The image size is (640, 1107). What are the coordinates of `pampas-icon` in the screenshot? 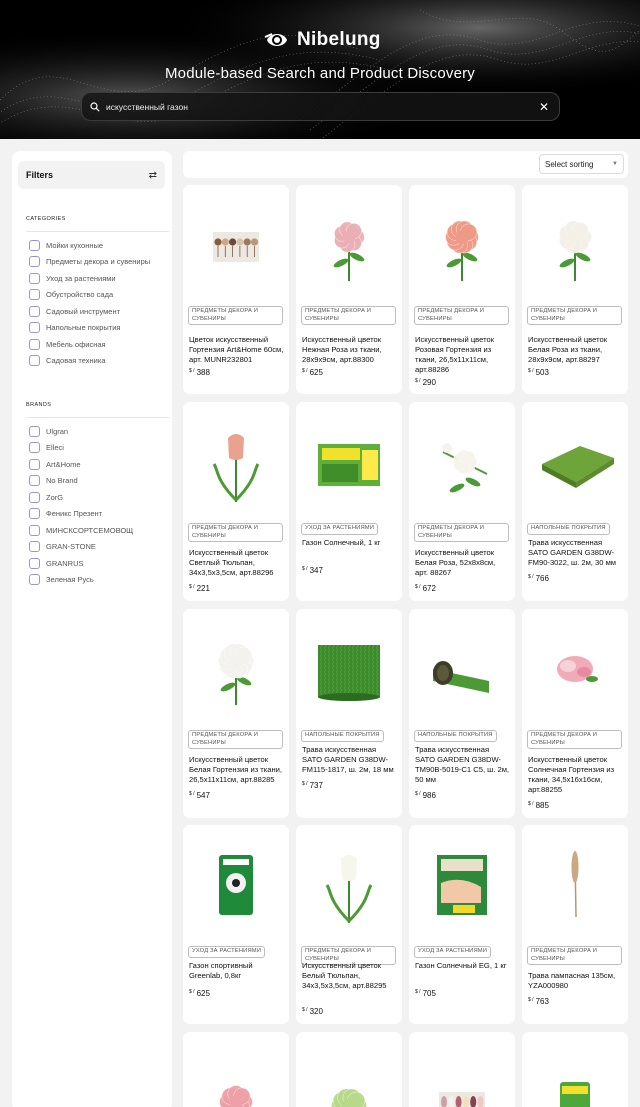 It's located at (575, 884).